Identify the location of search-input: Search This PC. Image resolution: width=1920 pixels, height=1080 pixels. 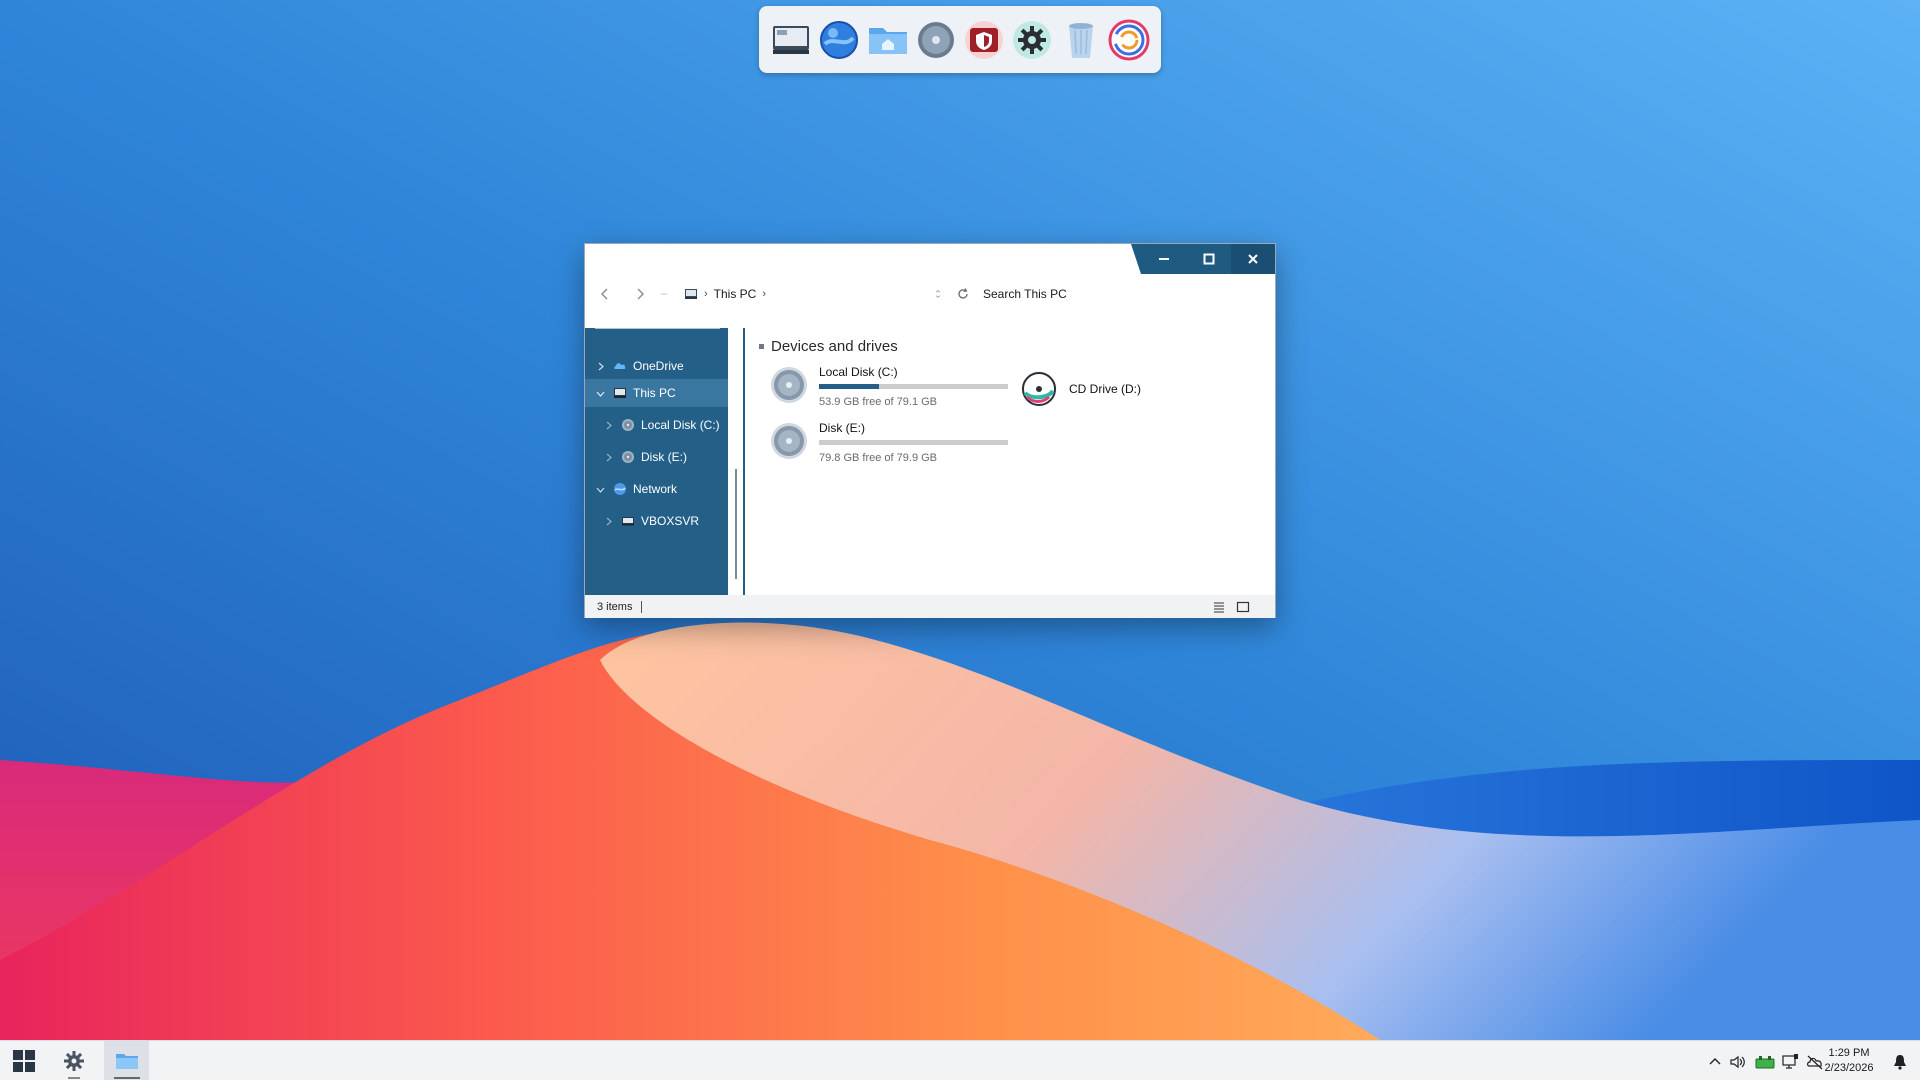
(1122, 294).